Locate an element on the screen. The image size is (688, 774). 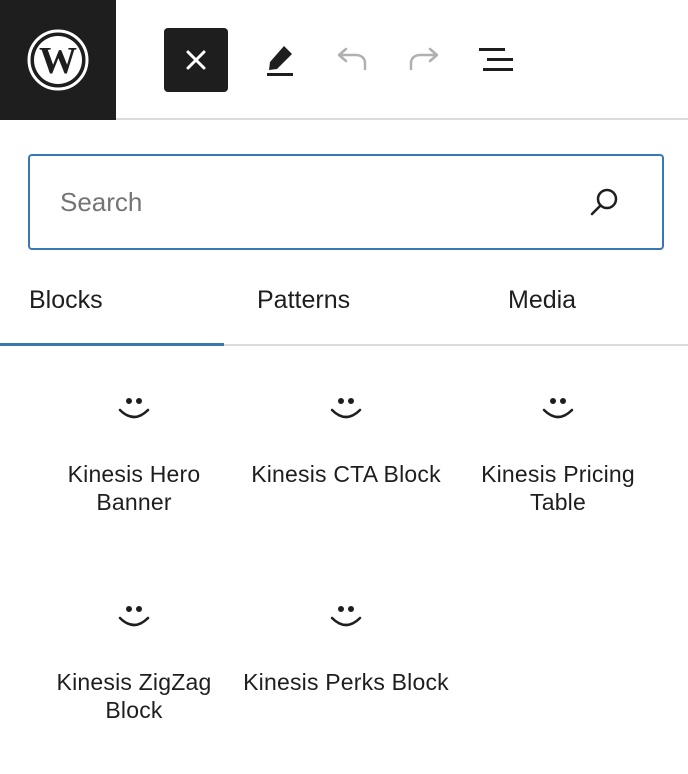
block-item-kinesis-hero-banner: Kinesis Hero Banner is located at coordinates (134, 439).